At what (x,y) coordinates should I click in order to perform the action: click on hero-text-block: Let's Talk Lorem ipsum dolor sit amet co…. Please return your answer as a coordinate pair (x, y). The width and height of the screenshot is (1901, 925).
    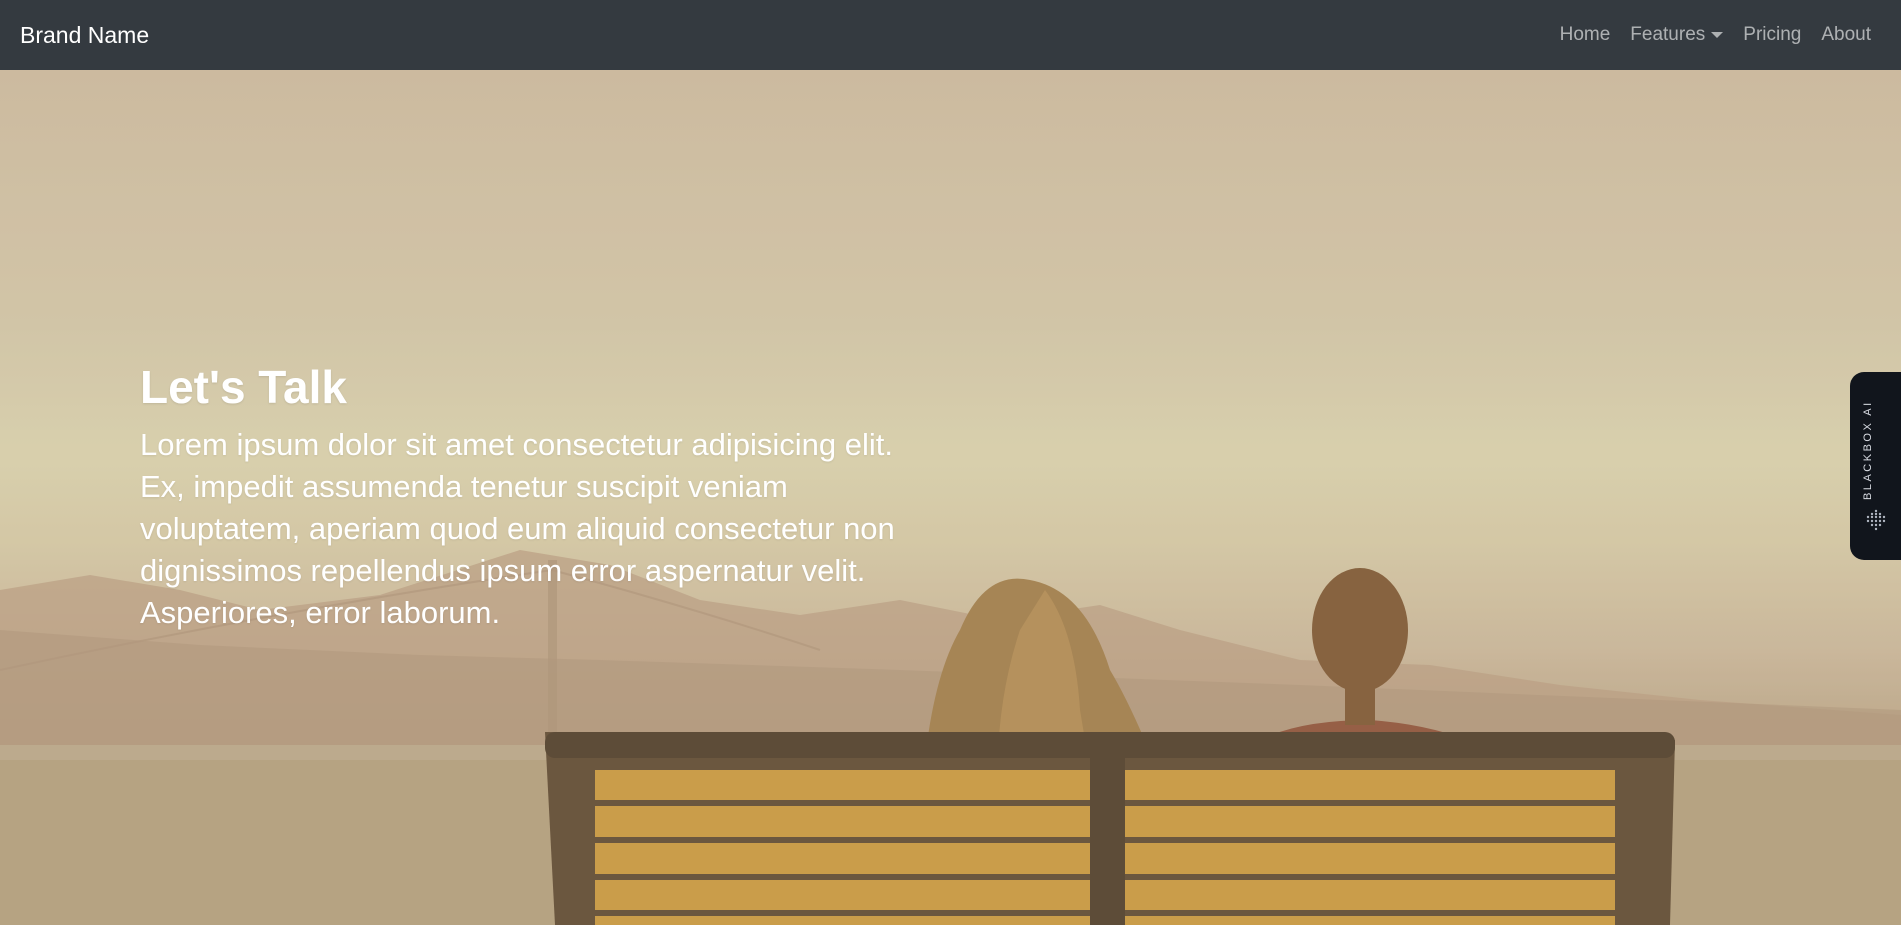
    Looking at the image, I should click on (530, 497).